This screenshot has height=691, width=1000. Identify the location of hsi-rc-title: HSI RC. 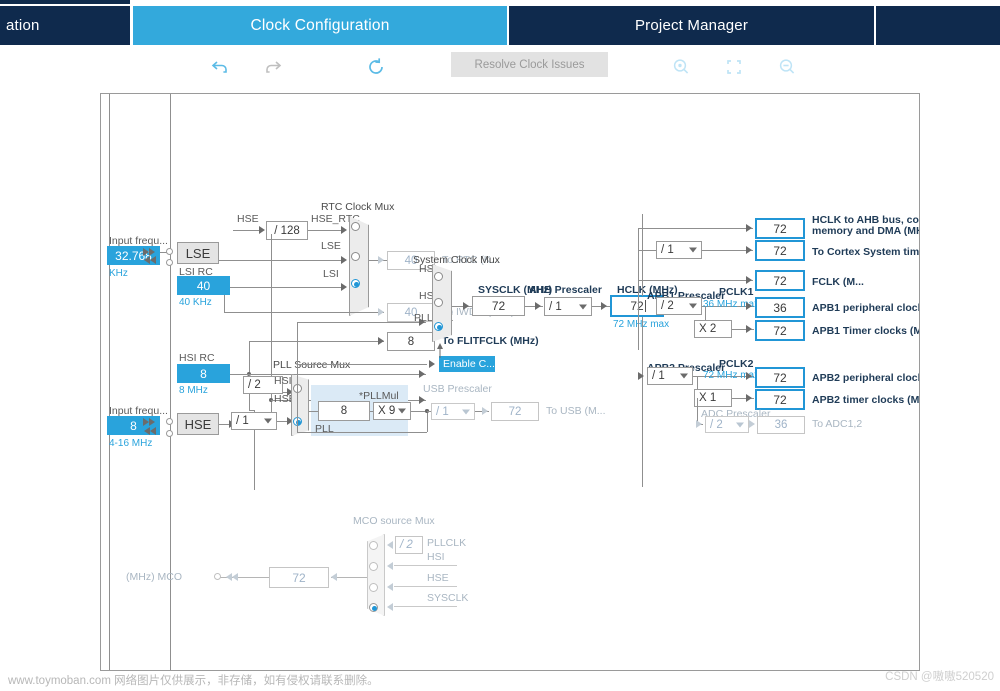
(197, 358).